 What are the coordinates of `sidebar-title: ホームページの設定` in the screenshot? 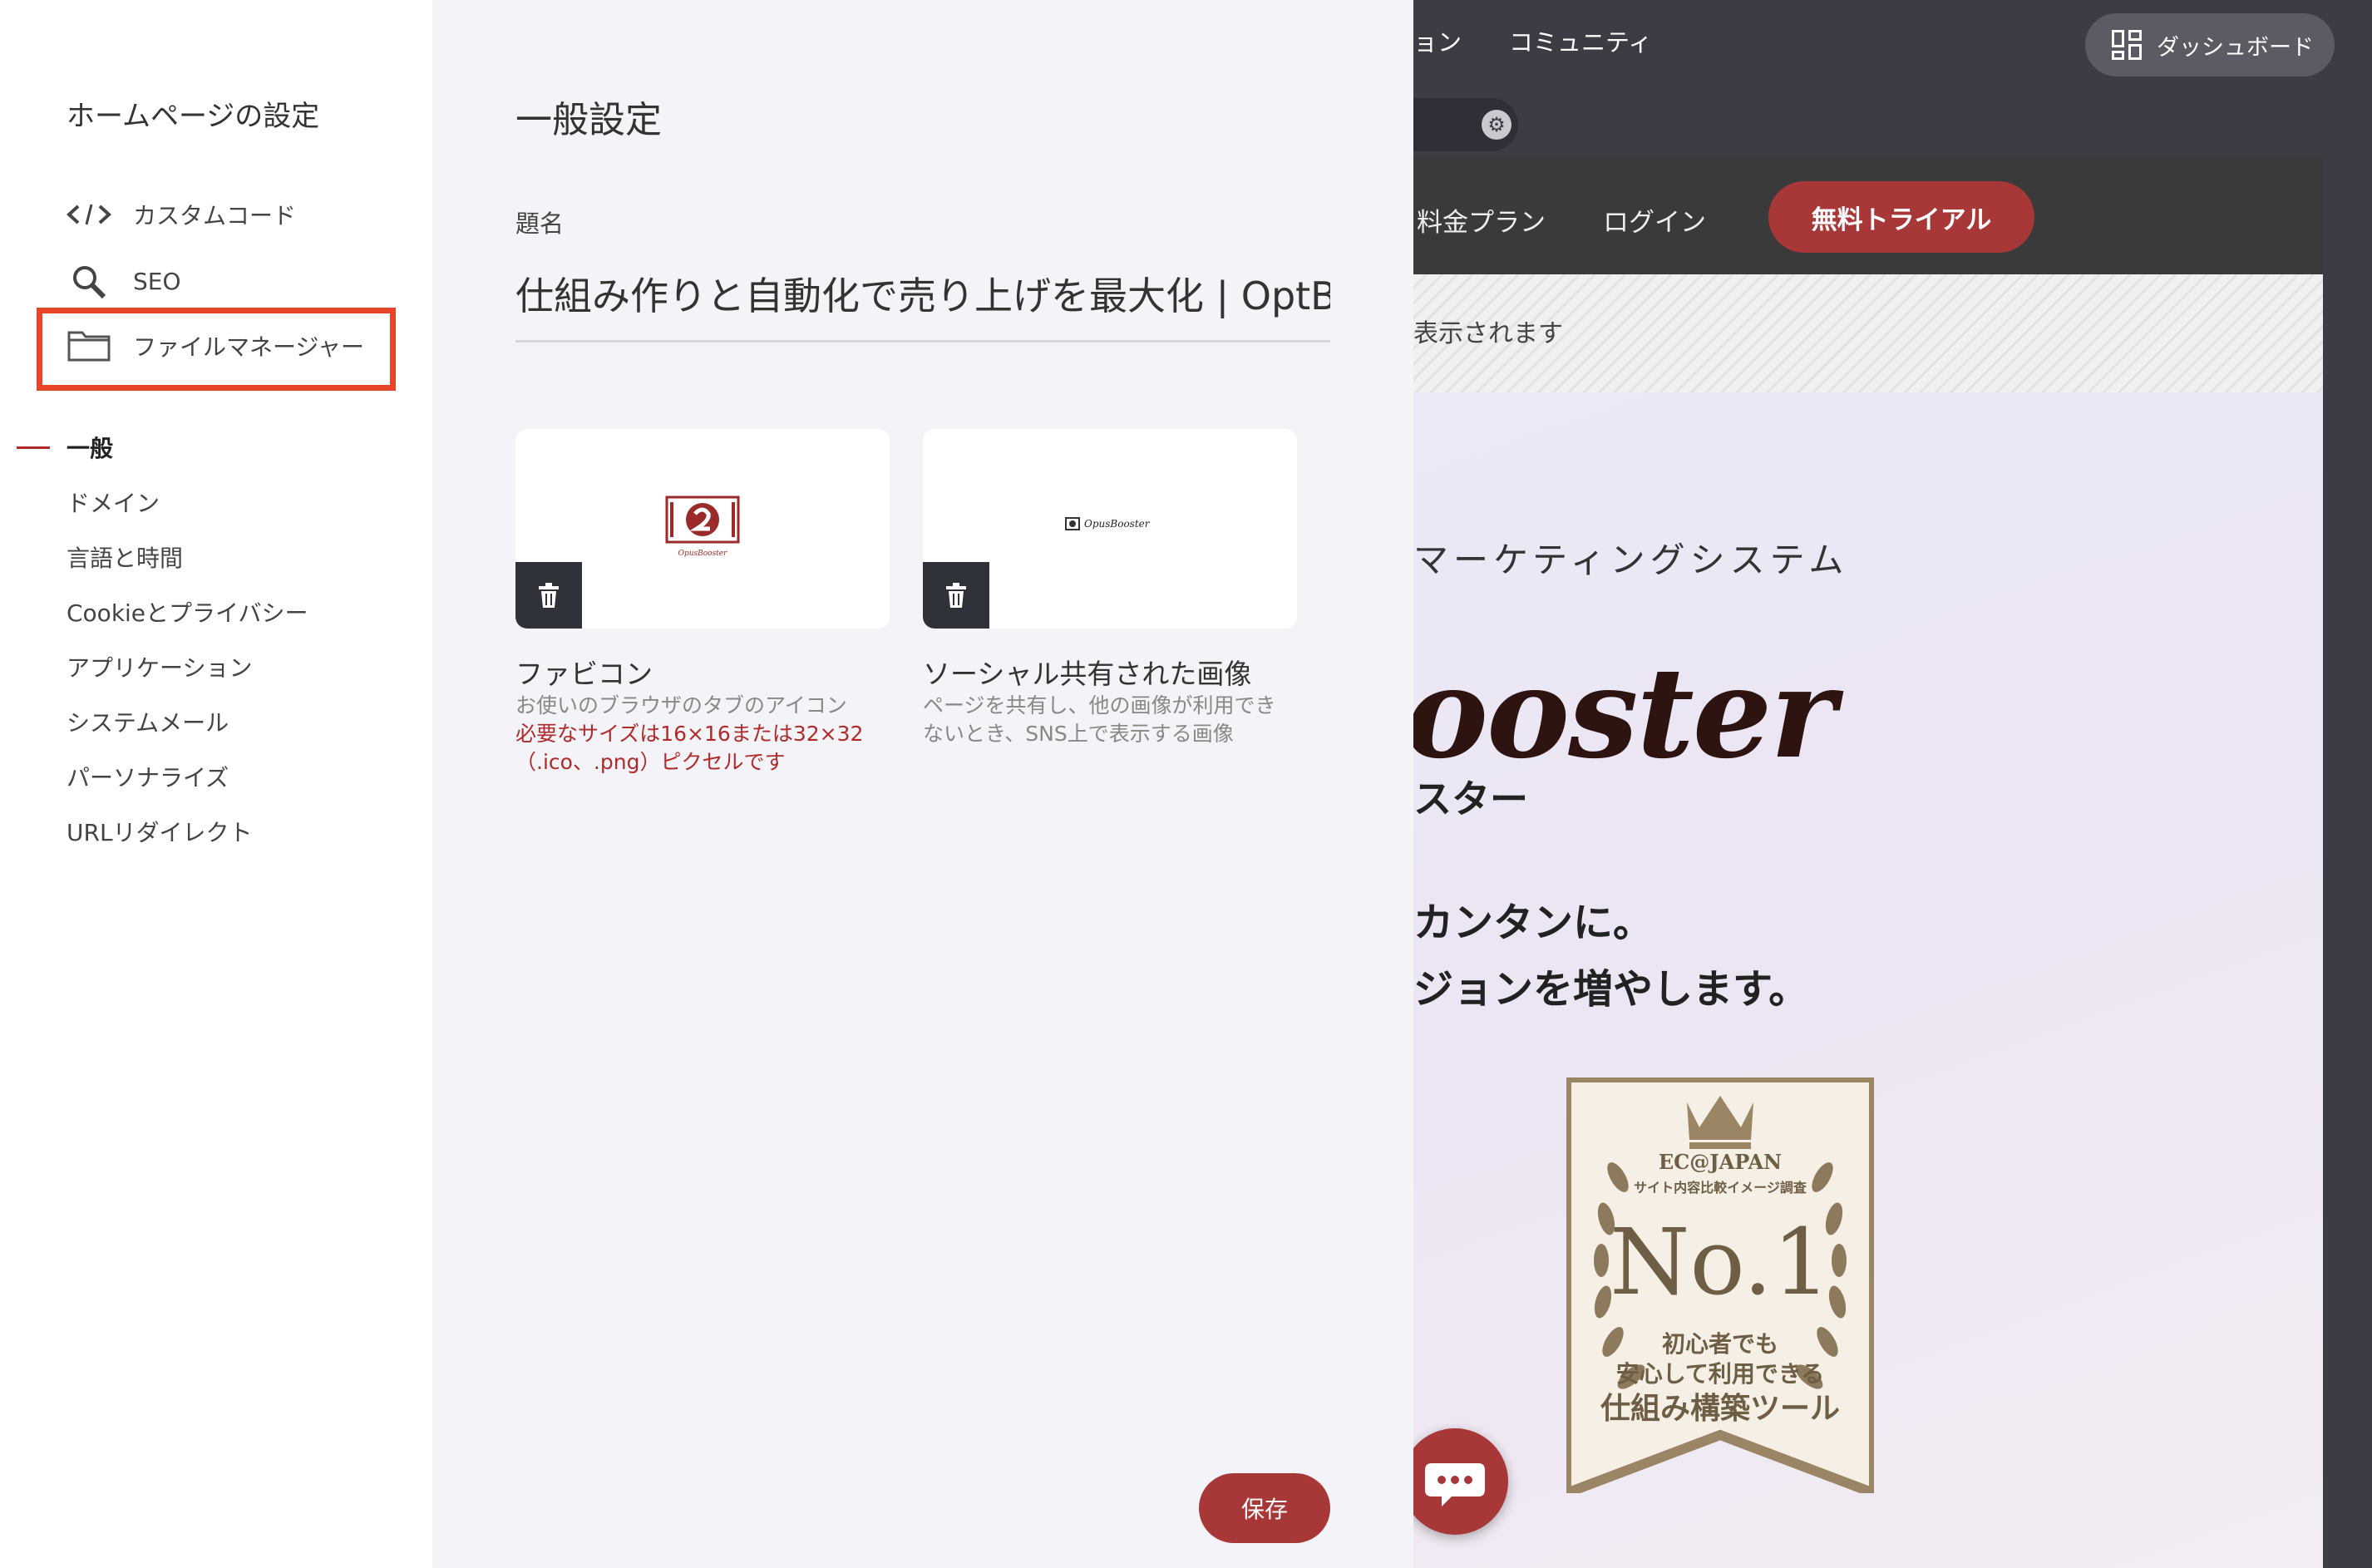 It's located at (193, 117).